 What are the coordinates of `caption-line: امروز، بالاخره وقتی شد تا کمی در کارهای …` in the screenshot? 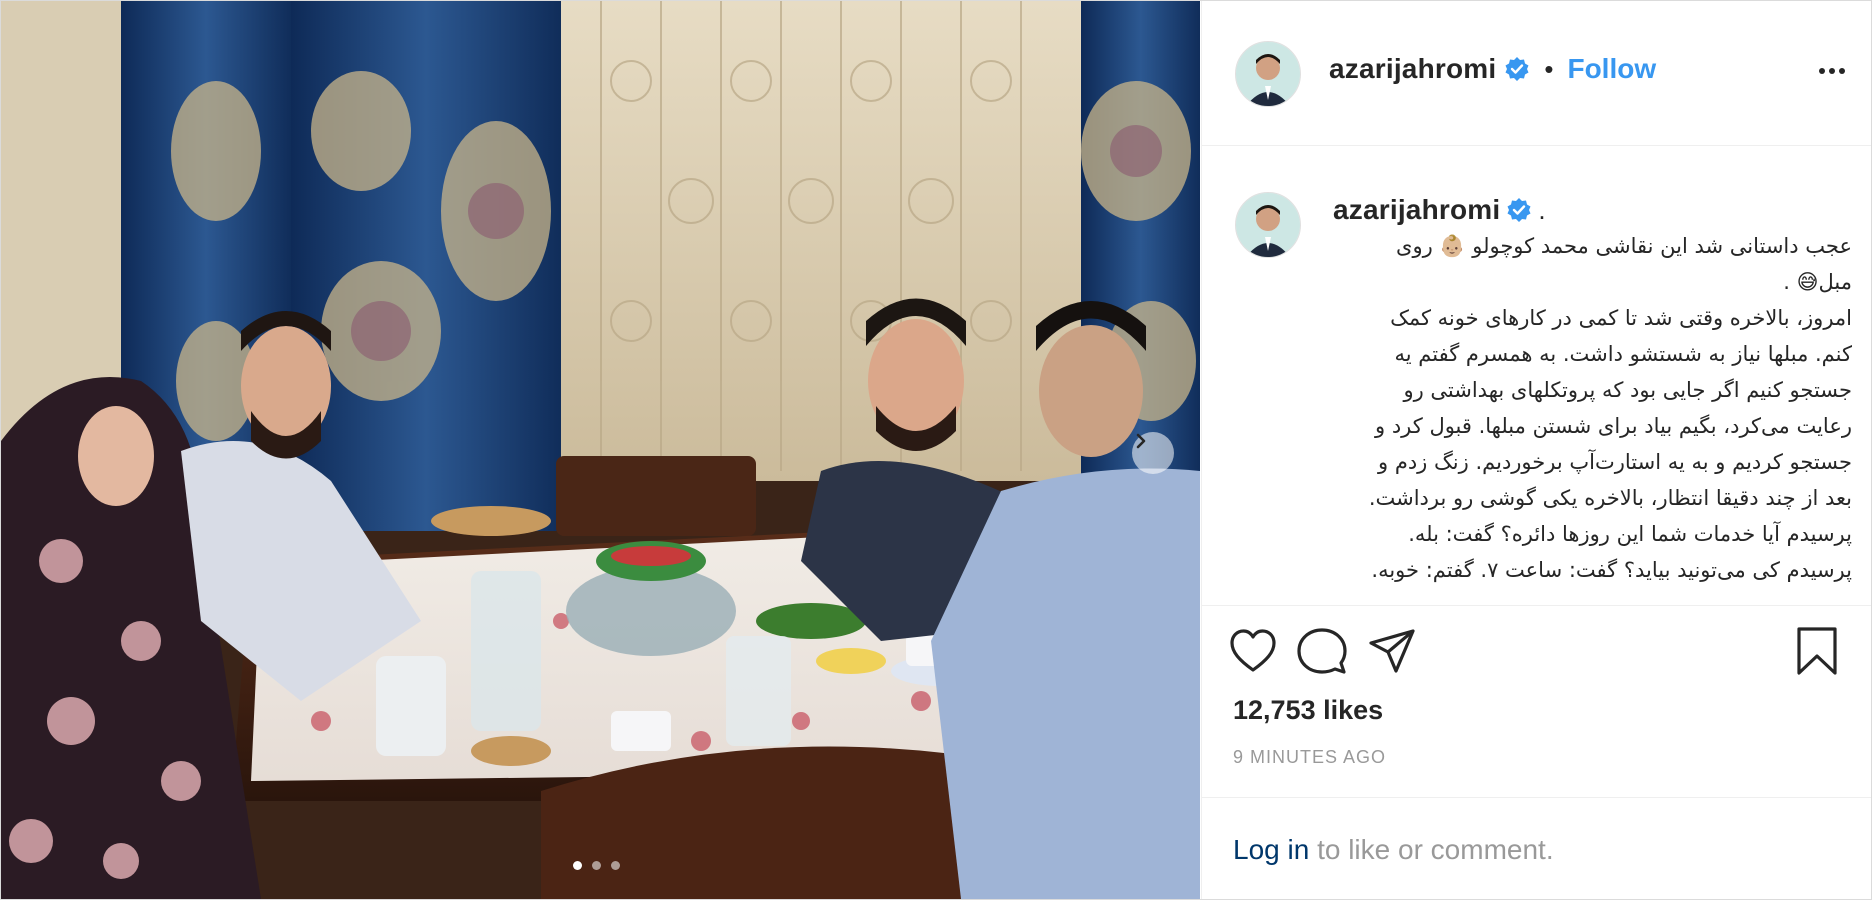 It's located at (1621, 318).